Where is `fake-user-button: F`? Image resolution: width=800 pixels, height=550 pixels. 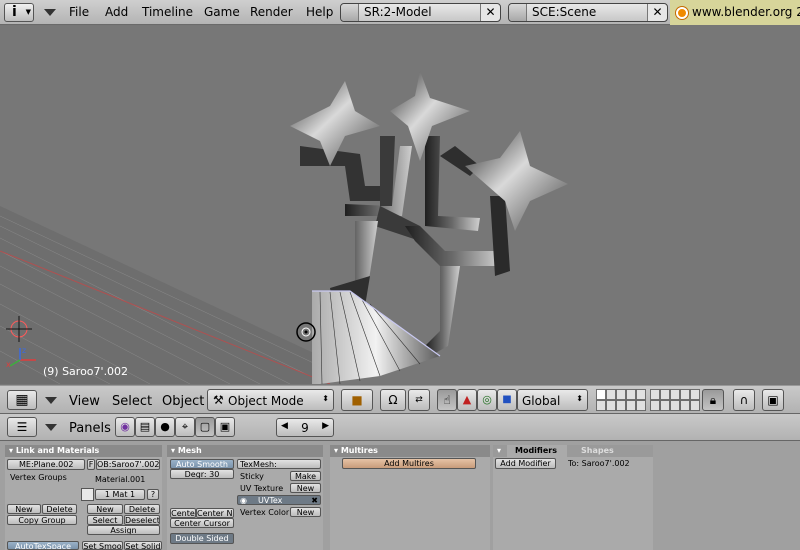 fake-user-button: F is located at coordinates (91, 464).